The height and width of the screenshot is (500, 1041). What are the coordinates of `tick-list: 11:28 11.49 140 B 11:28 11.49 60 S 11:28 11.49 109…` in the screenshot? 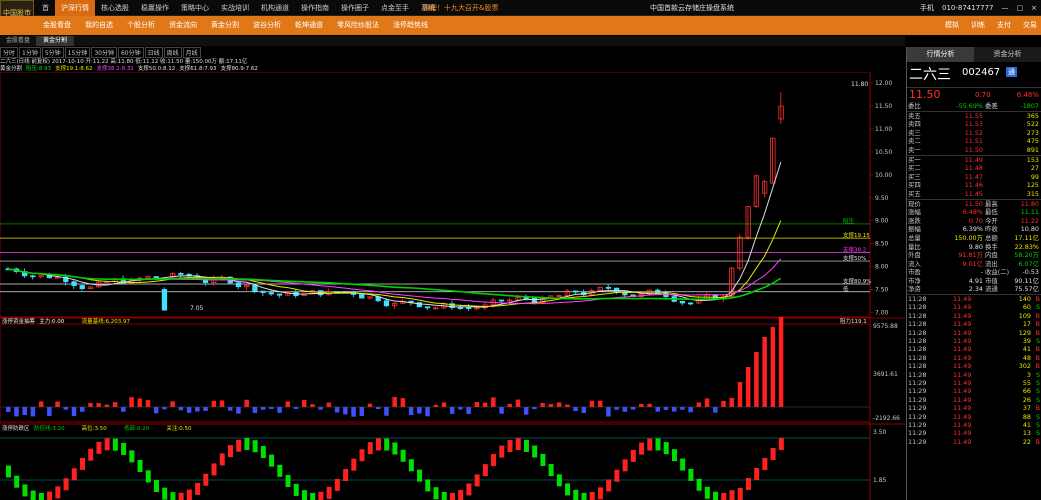 It's located at (974, 370).